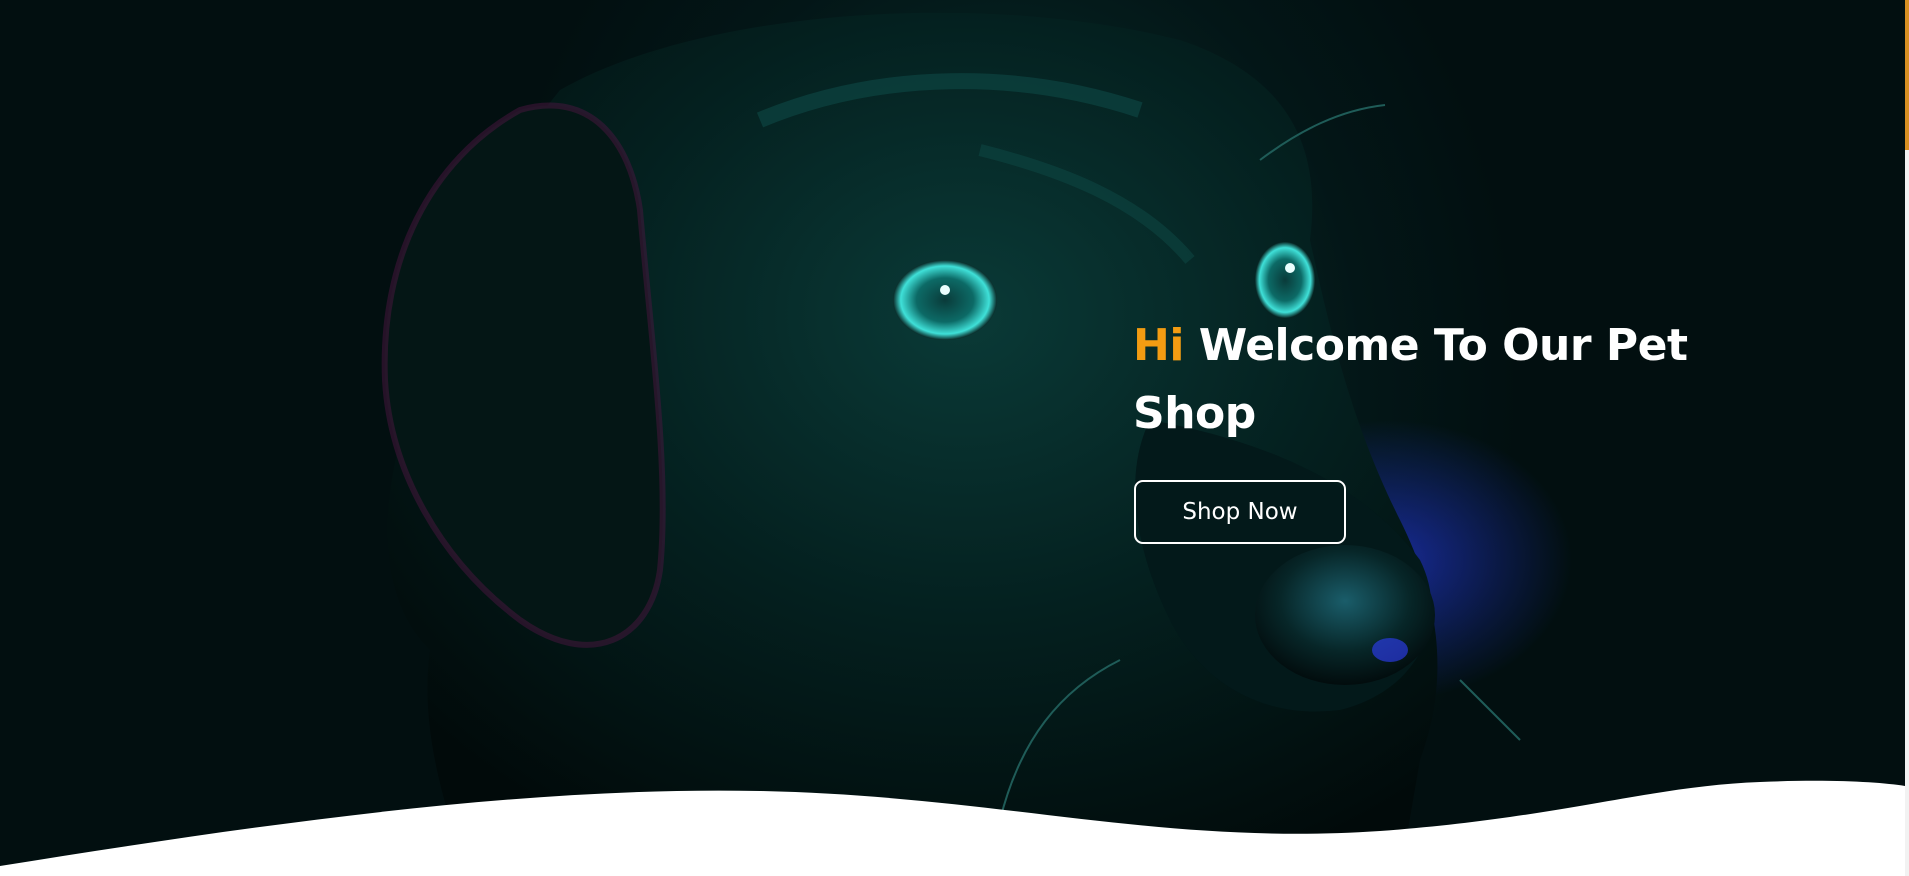 The image size is (1909, 876). I want to click on headline-text: Welcome To Our Pet Shop, so click(1410, 379).